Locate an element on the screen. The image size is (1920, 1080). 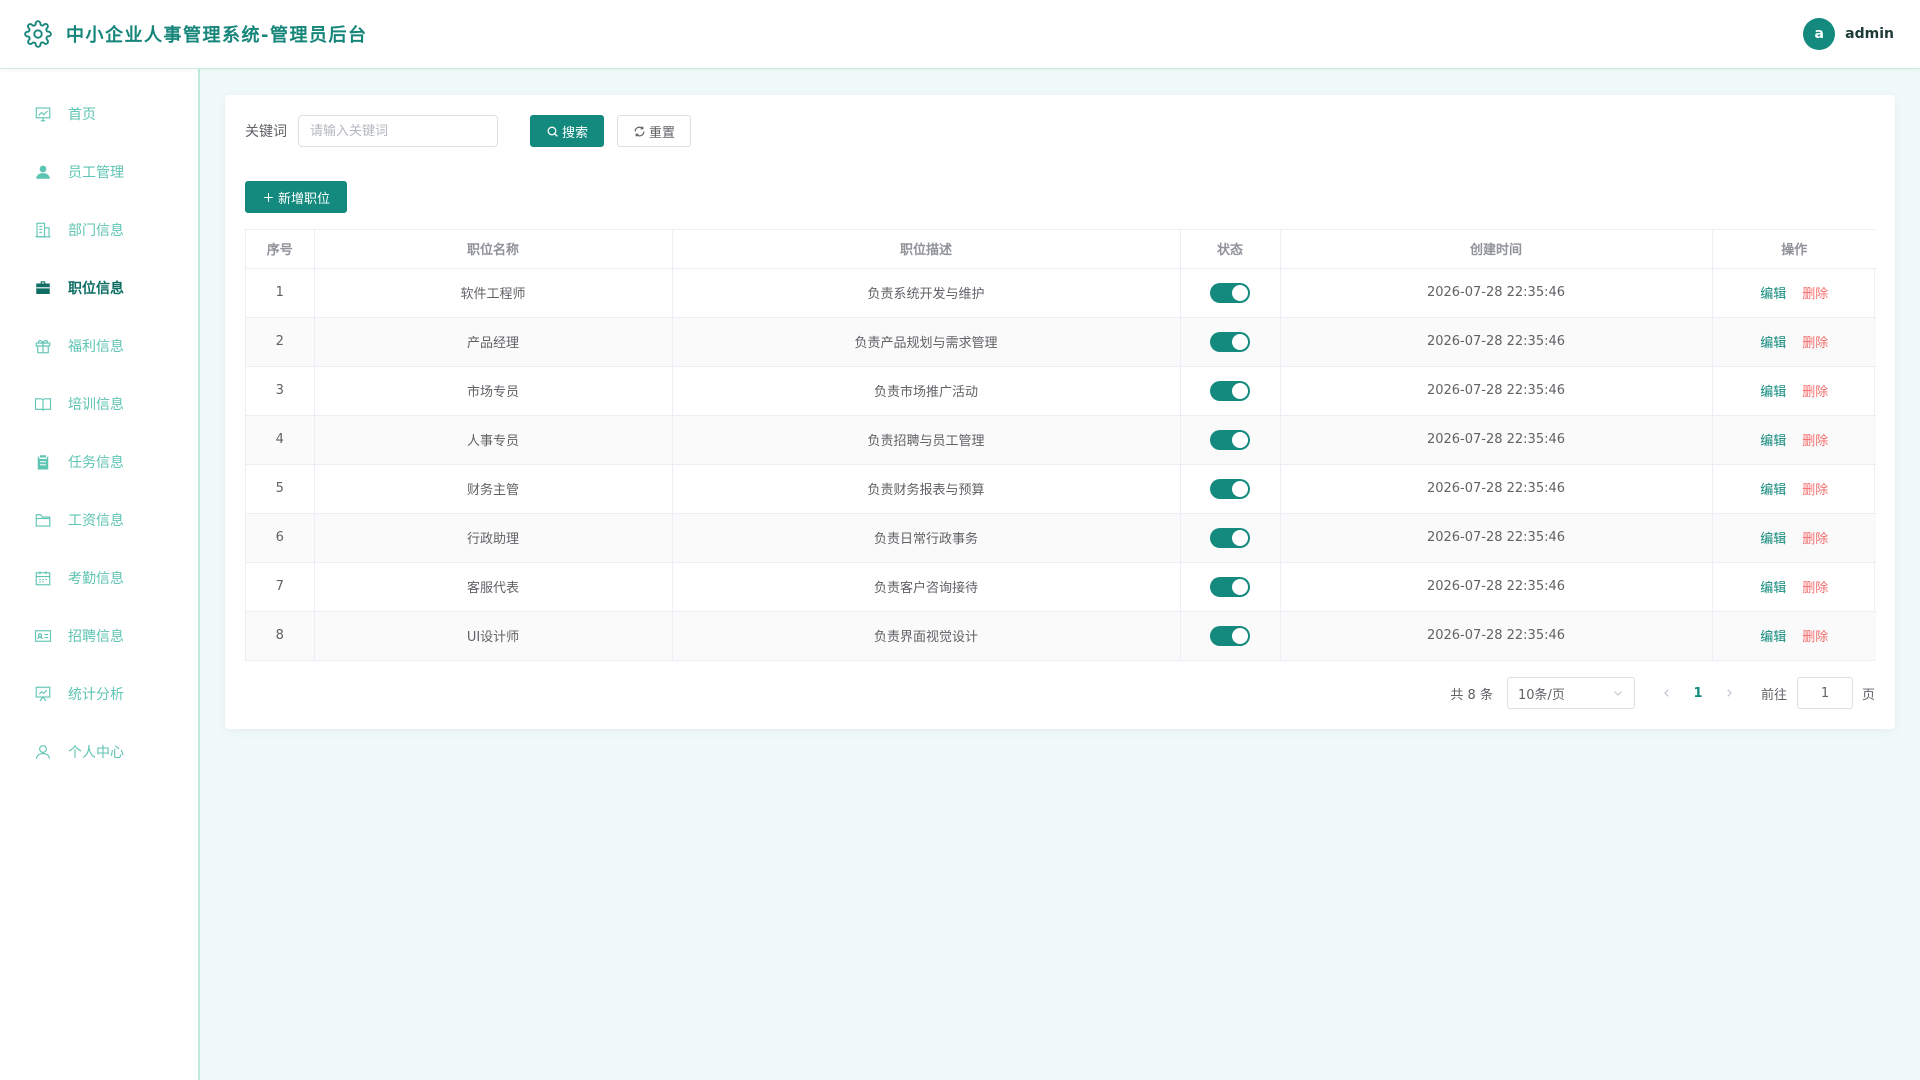
sidebar-item-label: 培训信息 is located at coordinates (96, 405).